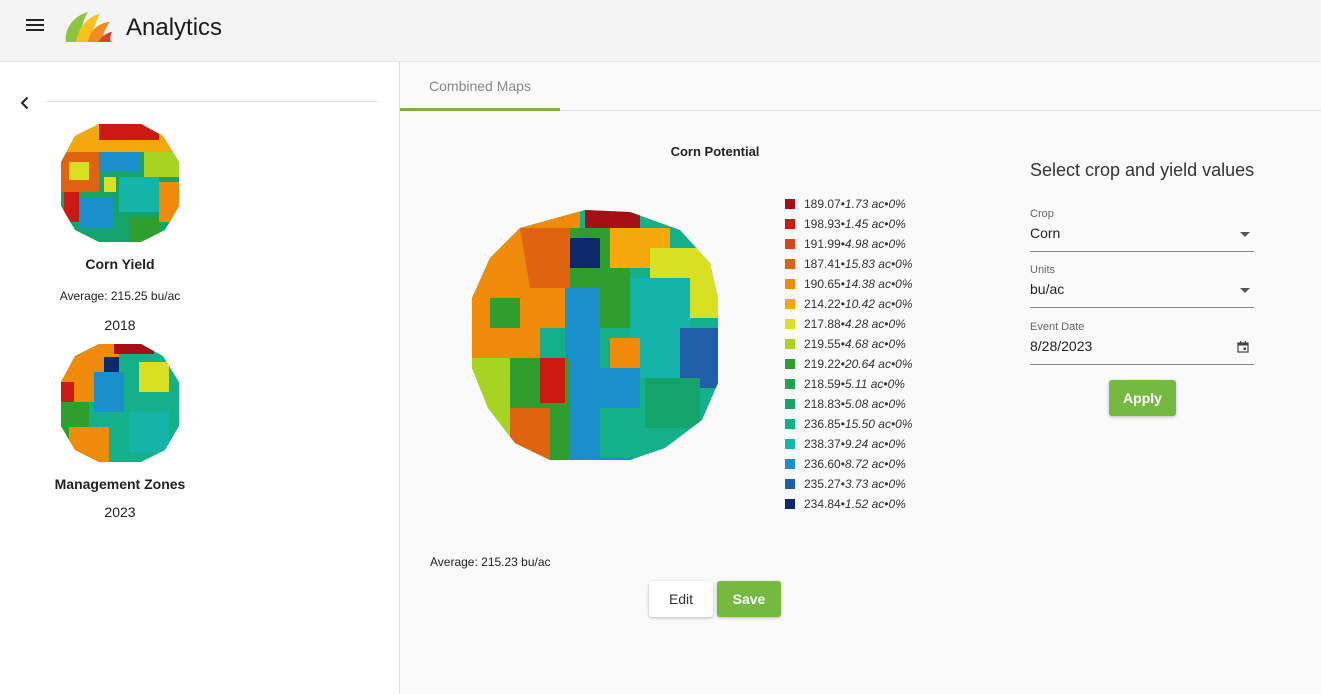 The image size is (1321, 694). What do you see at coordinates (822, 364) in the screenshot?
I see `legend-value: 219.22` at bounding box center [822, 364].